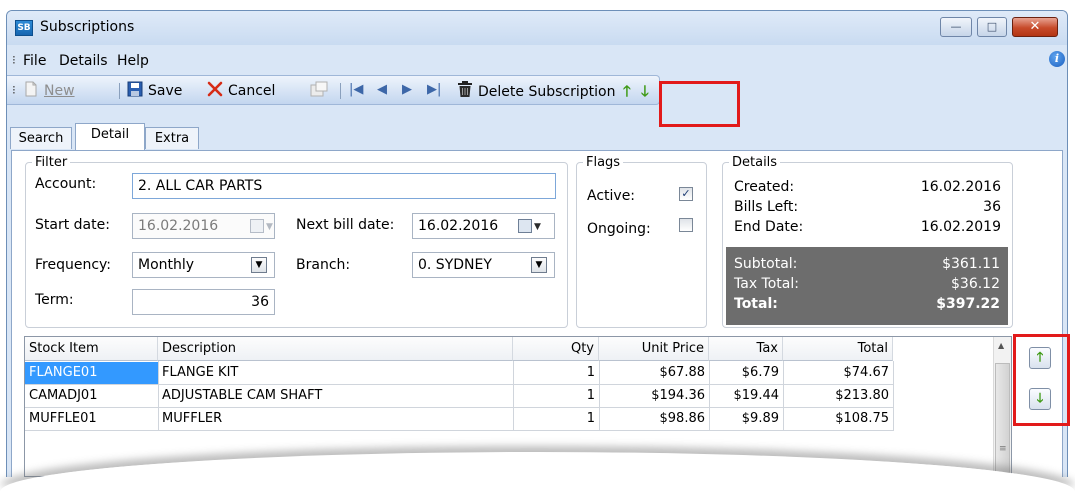  Describe the element at coordinates (345, 225) in the screenshot. I see `next-bill-date-label: Next bill date:` at that location.